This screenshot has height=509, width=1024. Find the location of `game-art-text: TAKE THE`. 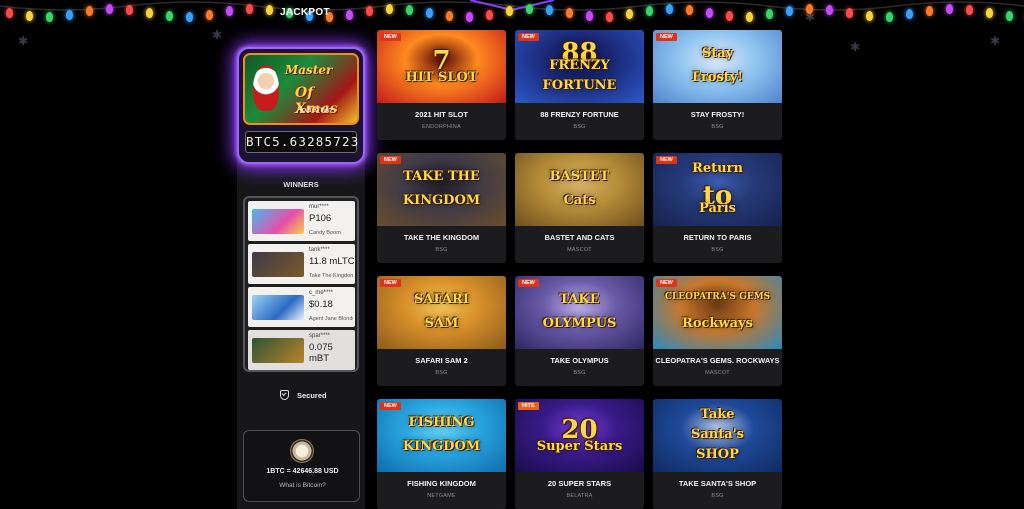

game-art-text: TAKE THE is located at coordinates (441, 176).